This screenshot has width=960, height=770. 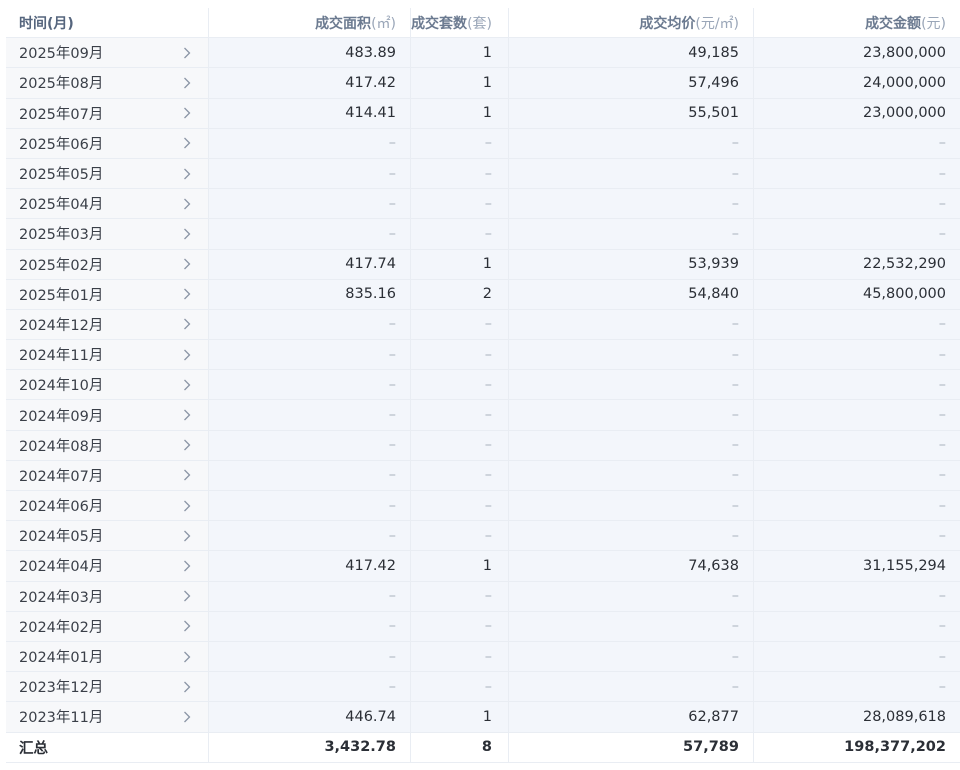 I want to click on table-row: 2024年04月 417.42 1 74,638 31,155,294, so click(x=483, y=566).